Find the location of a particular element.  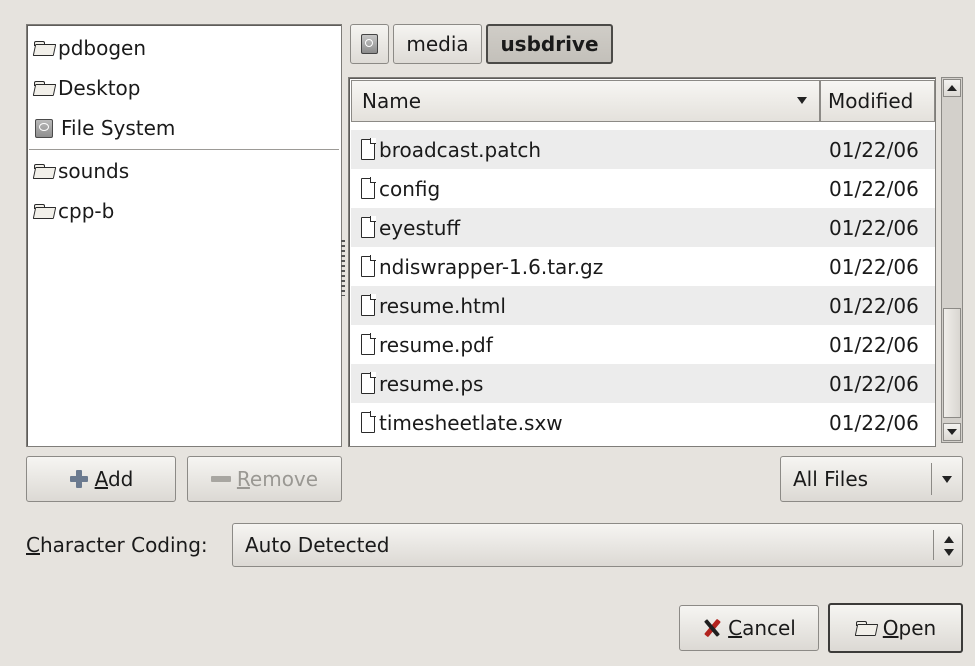

file-name: resume.ps is located at coordinates (431, 383).